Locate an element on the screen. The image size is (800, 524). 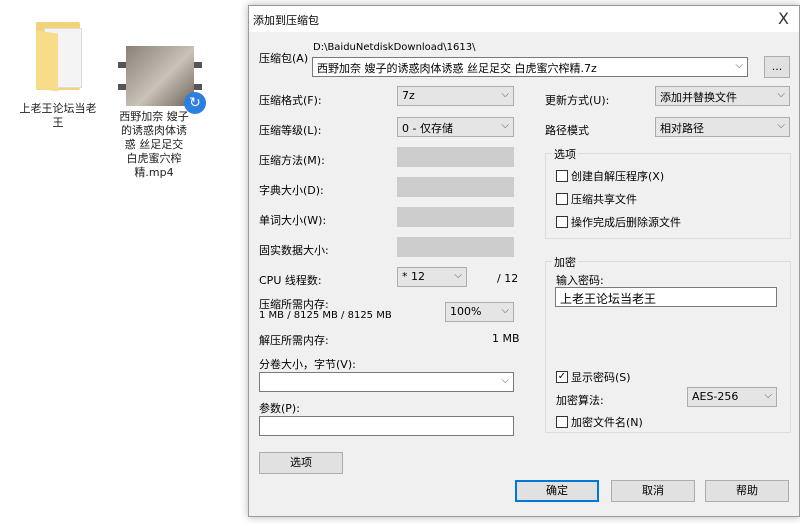
delete-source-label: 操作完成后删除源文件 is located at coordinates (626, 222).